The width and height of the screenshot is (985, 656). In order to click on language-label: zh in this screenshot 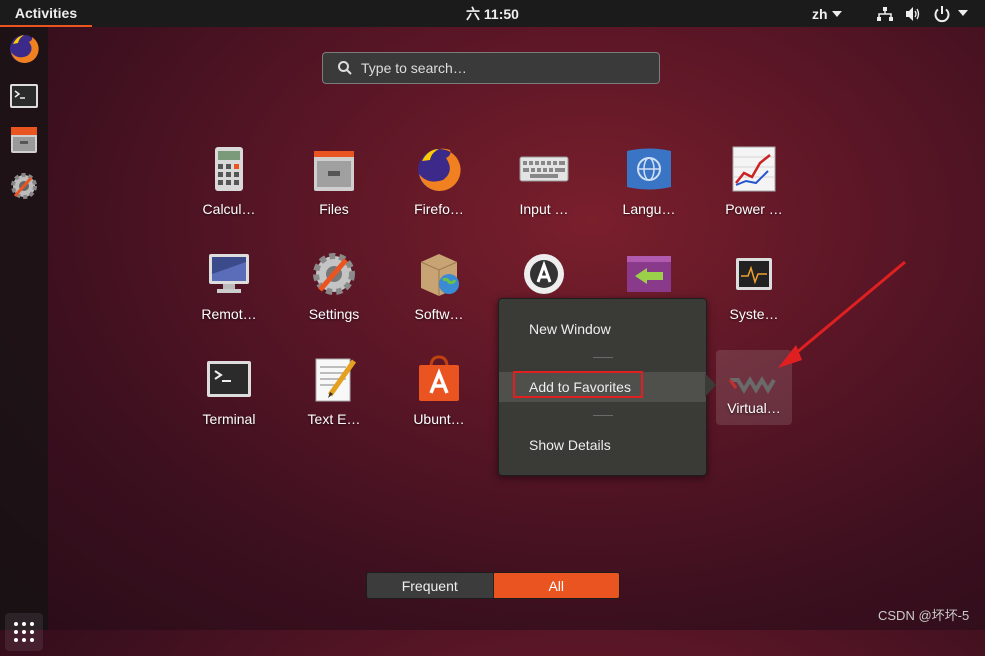, I will do `click(820, 13)`.